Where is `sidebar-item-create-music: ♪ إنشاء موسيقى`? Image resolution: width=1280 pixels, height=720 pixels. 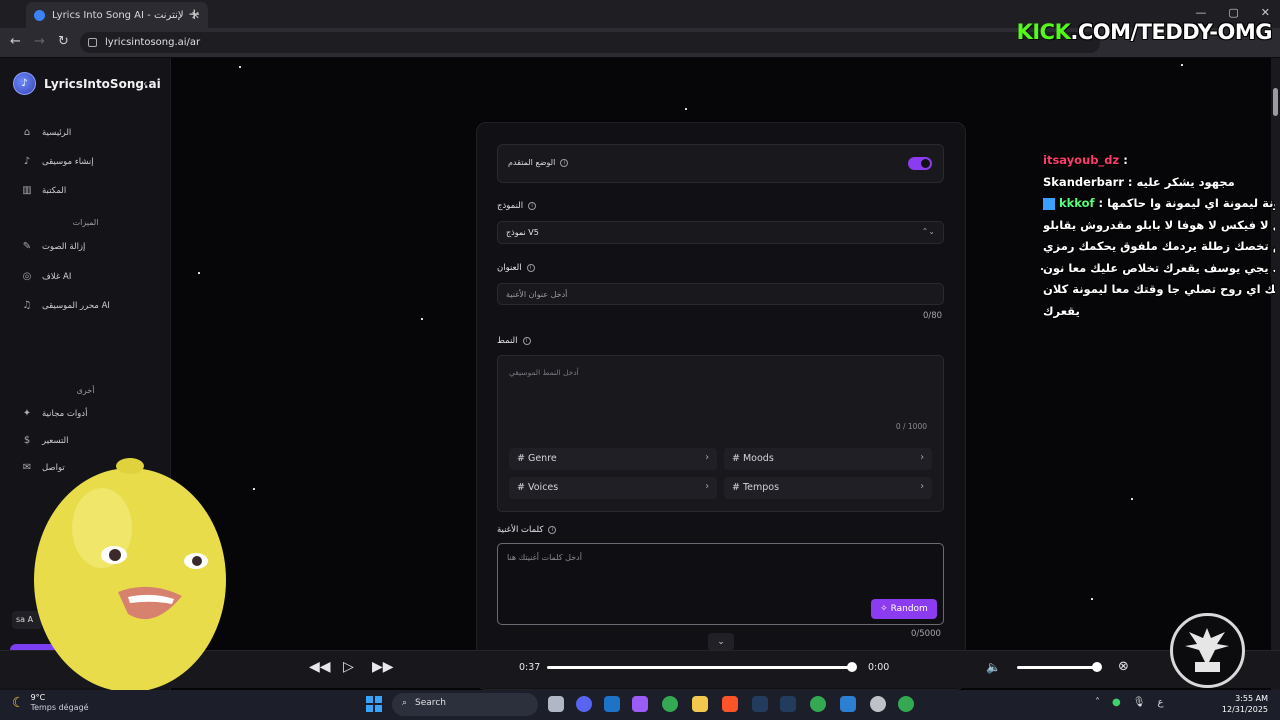
sidebar-item-create-music: ♪ إنشاء موسيقى is located at coordinates (58, 161).